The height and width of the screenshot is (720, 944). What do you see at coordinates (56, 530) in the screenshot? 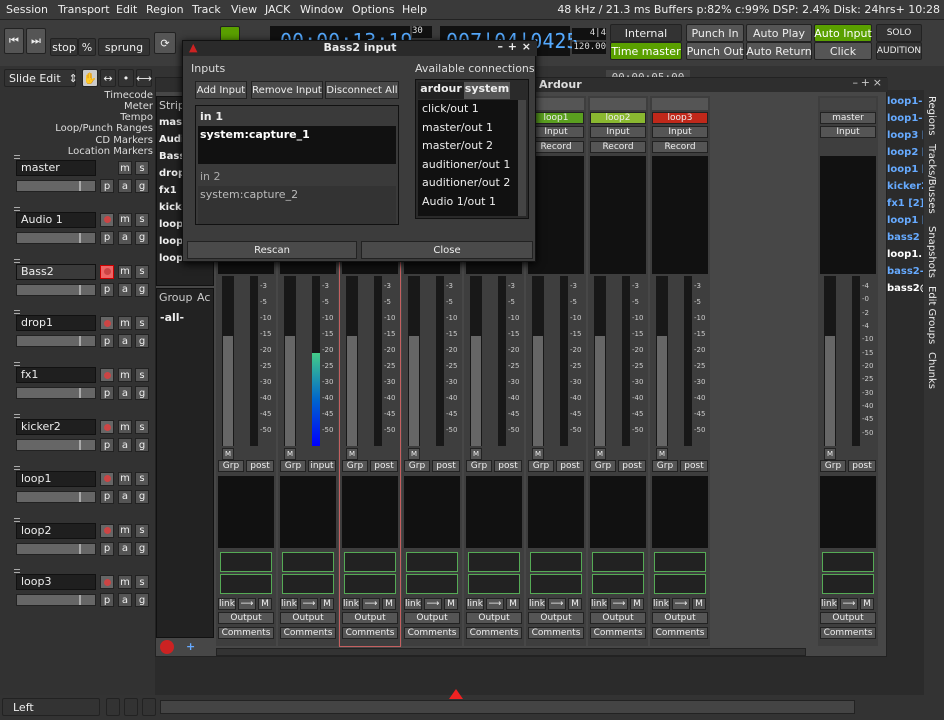
I see `track-name: loop2` at bounding box center [56, 530].